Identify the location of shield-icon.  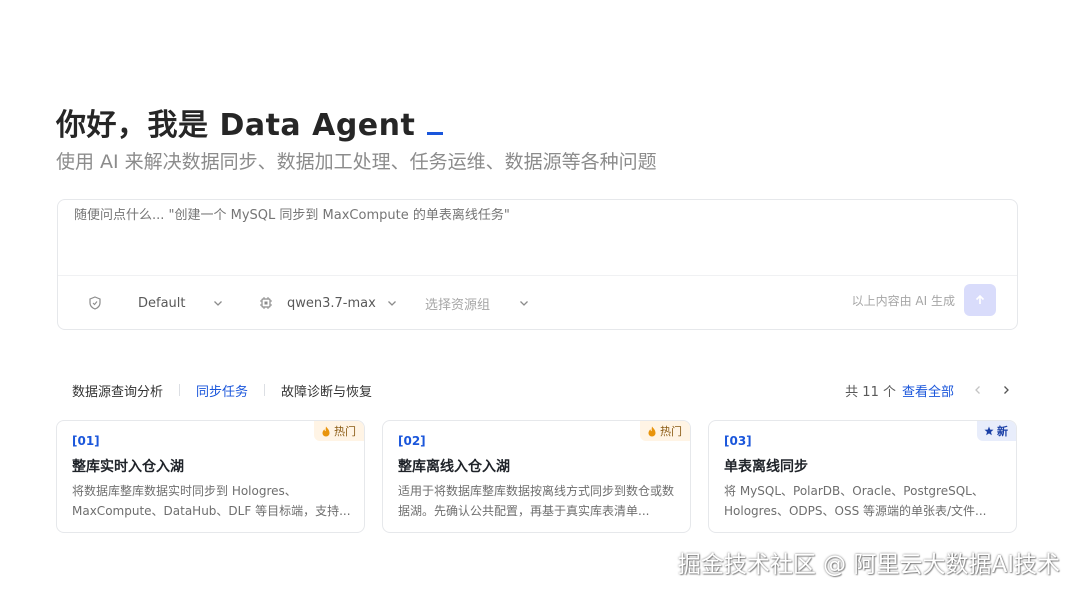
(95, 303).